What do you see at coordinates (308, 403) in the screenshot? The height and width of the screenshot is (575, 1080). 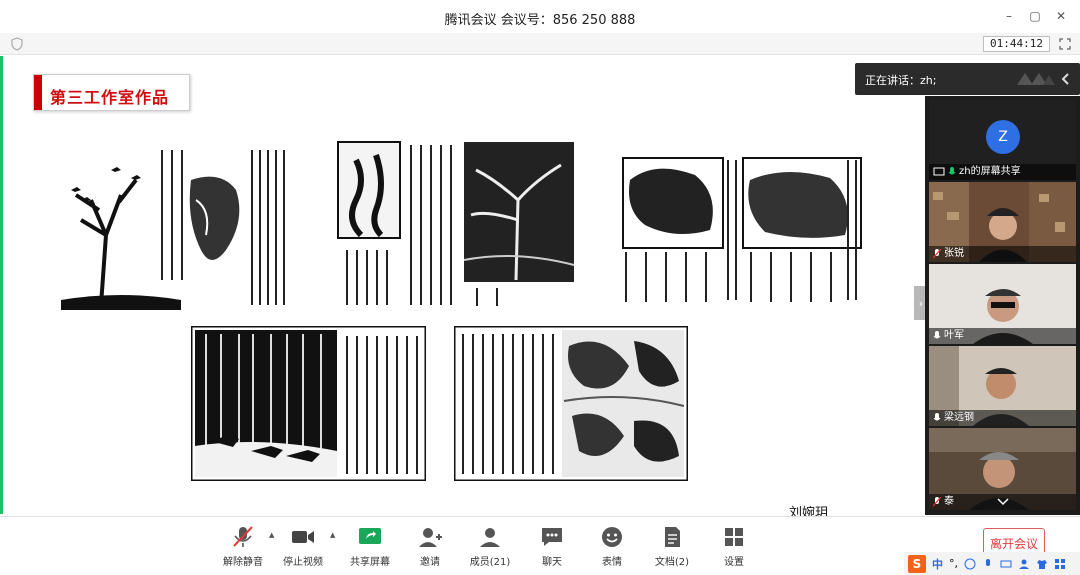 I see `artwork-forest-wolves` at bounding box center [308, 403].